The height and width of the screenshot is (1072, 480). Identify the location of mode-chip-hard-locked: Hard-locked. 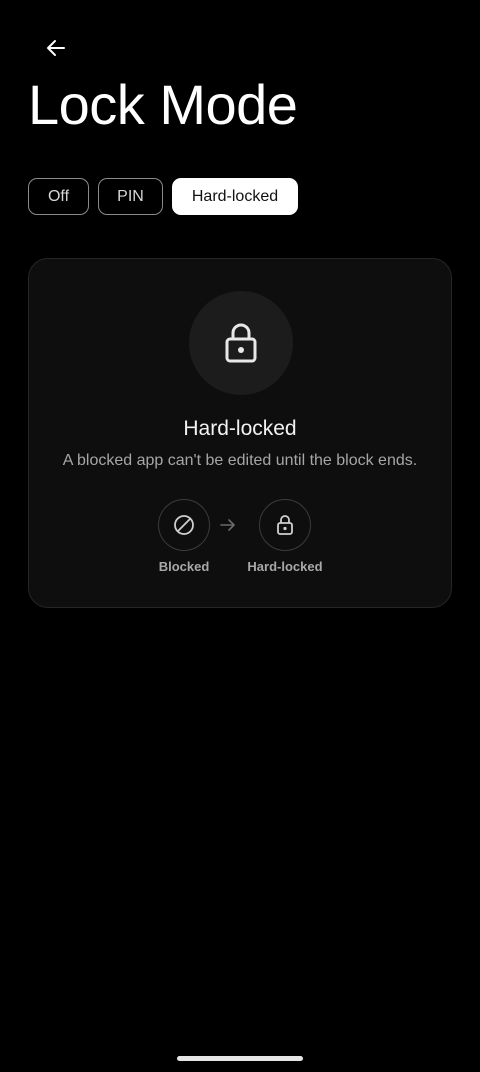
(235, 196).